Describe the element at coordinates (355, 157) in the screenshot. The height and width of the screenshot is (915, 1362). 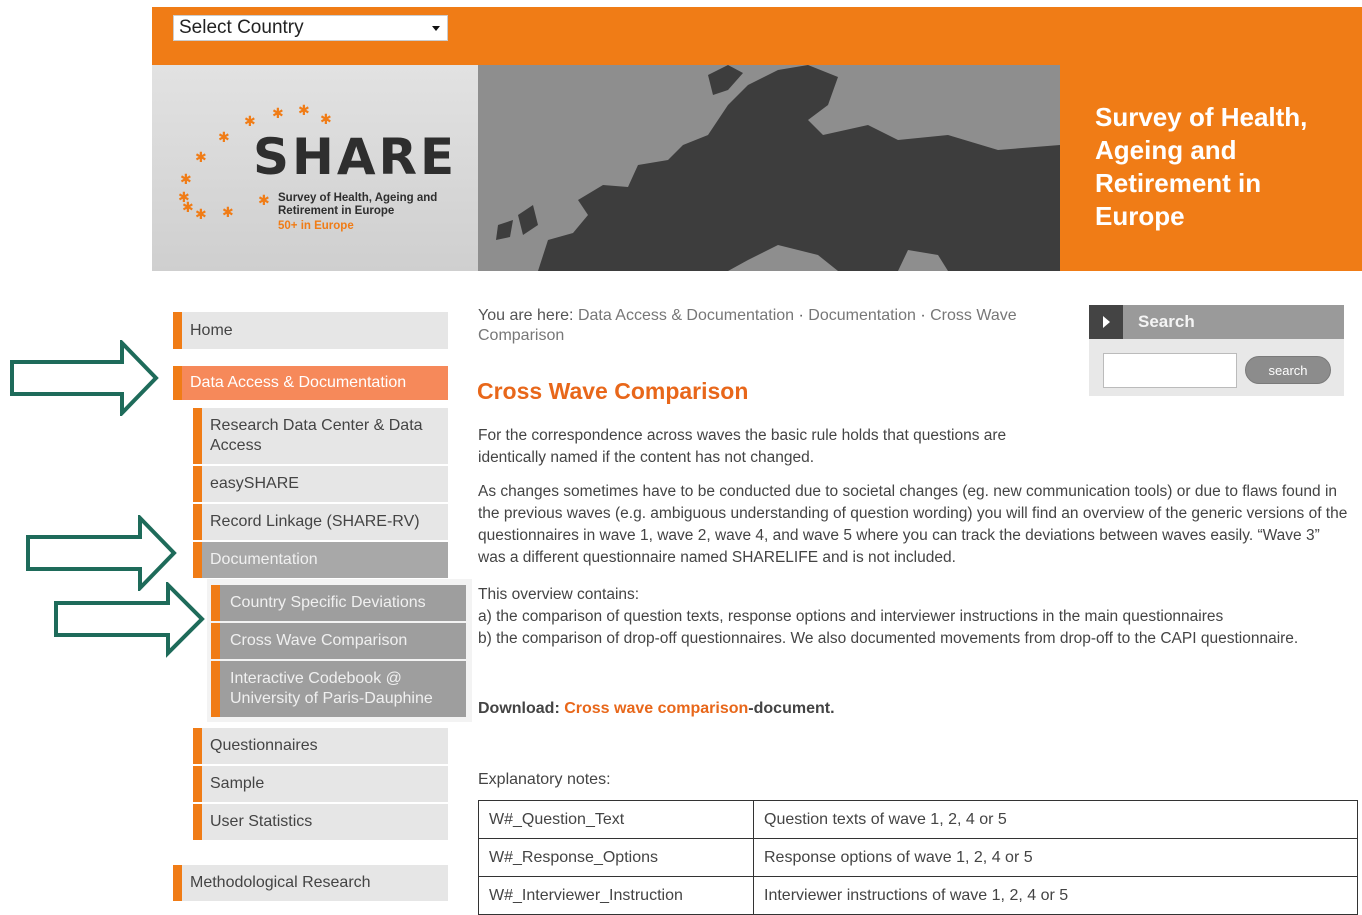
I see `share-logo: SHARE` at that location.